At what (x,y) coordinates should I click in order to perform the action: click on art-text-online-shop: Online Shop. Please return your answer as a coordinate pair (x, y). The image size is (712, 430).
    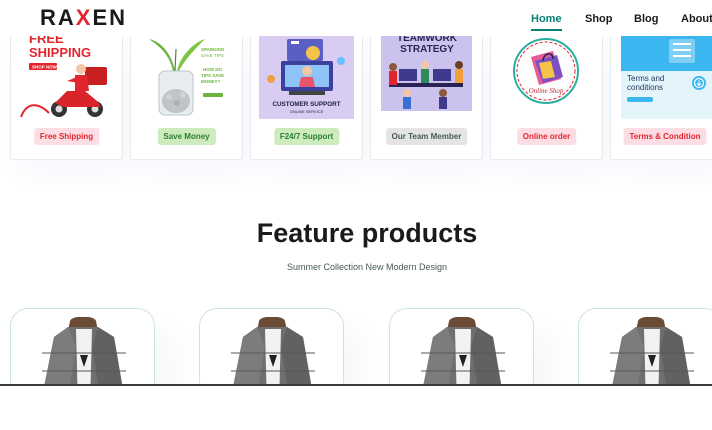
    Looking at the image, I should click on (546, 91).